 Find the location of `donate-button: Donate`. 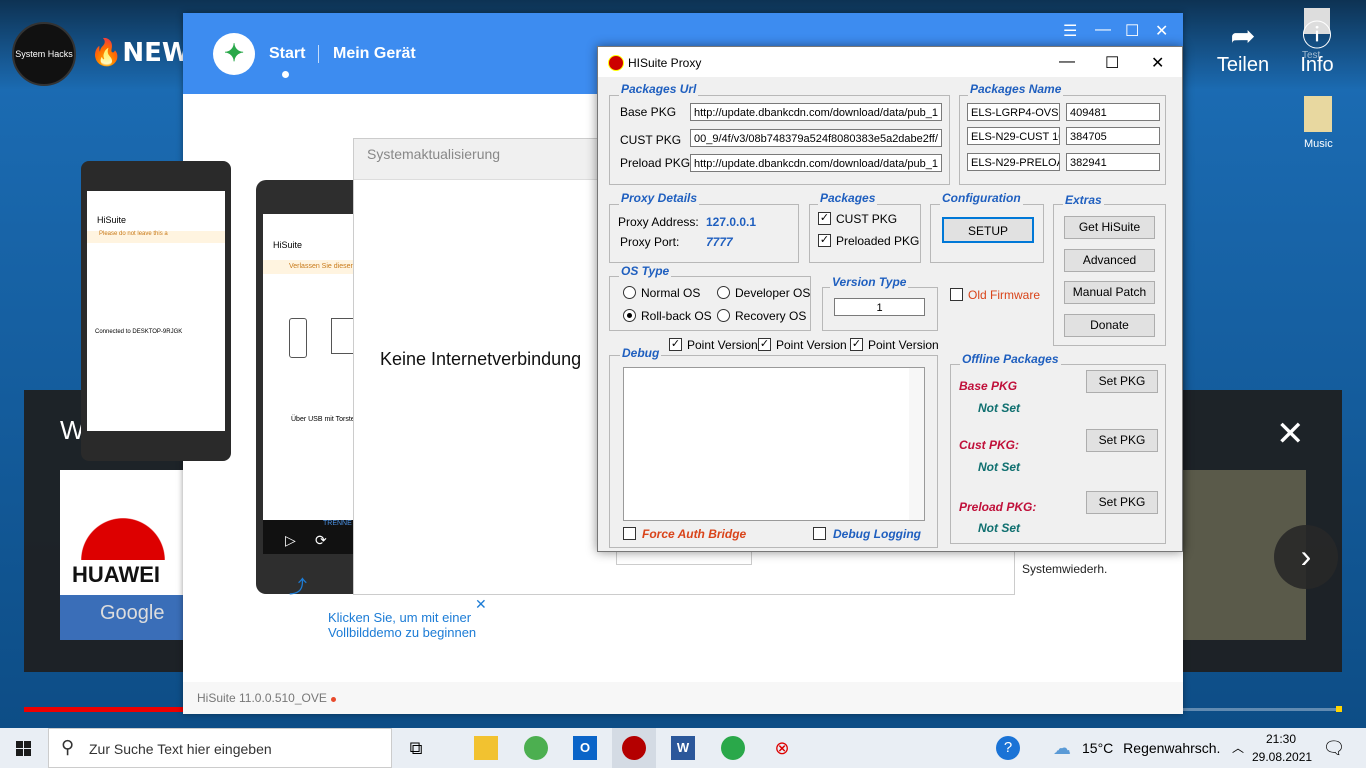

donate-button: Donate is located at coordinates (1109, 325).